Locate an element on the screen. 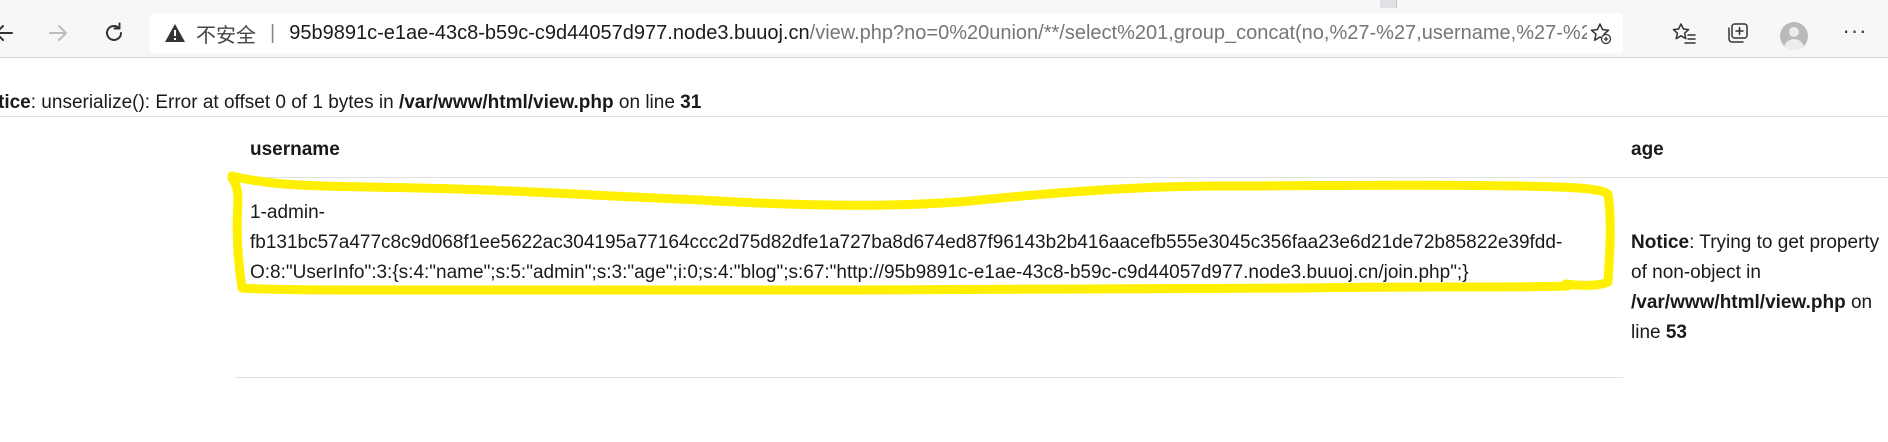  column-header-username: username is located at coordinates (295, 149).